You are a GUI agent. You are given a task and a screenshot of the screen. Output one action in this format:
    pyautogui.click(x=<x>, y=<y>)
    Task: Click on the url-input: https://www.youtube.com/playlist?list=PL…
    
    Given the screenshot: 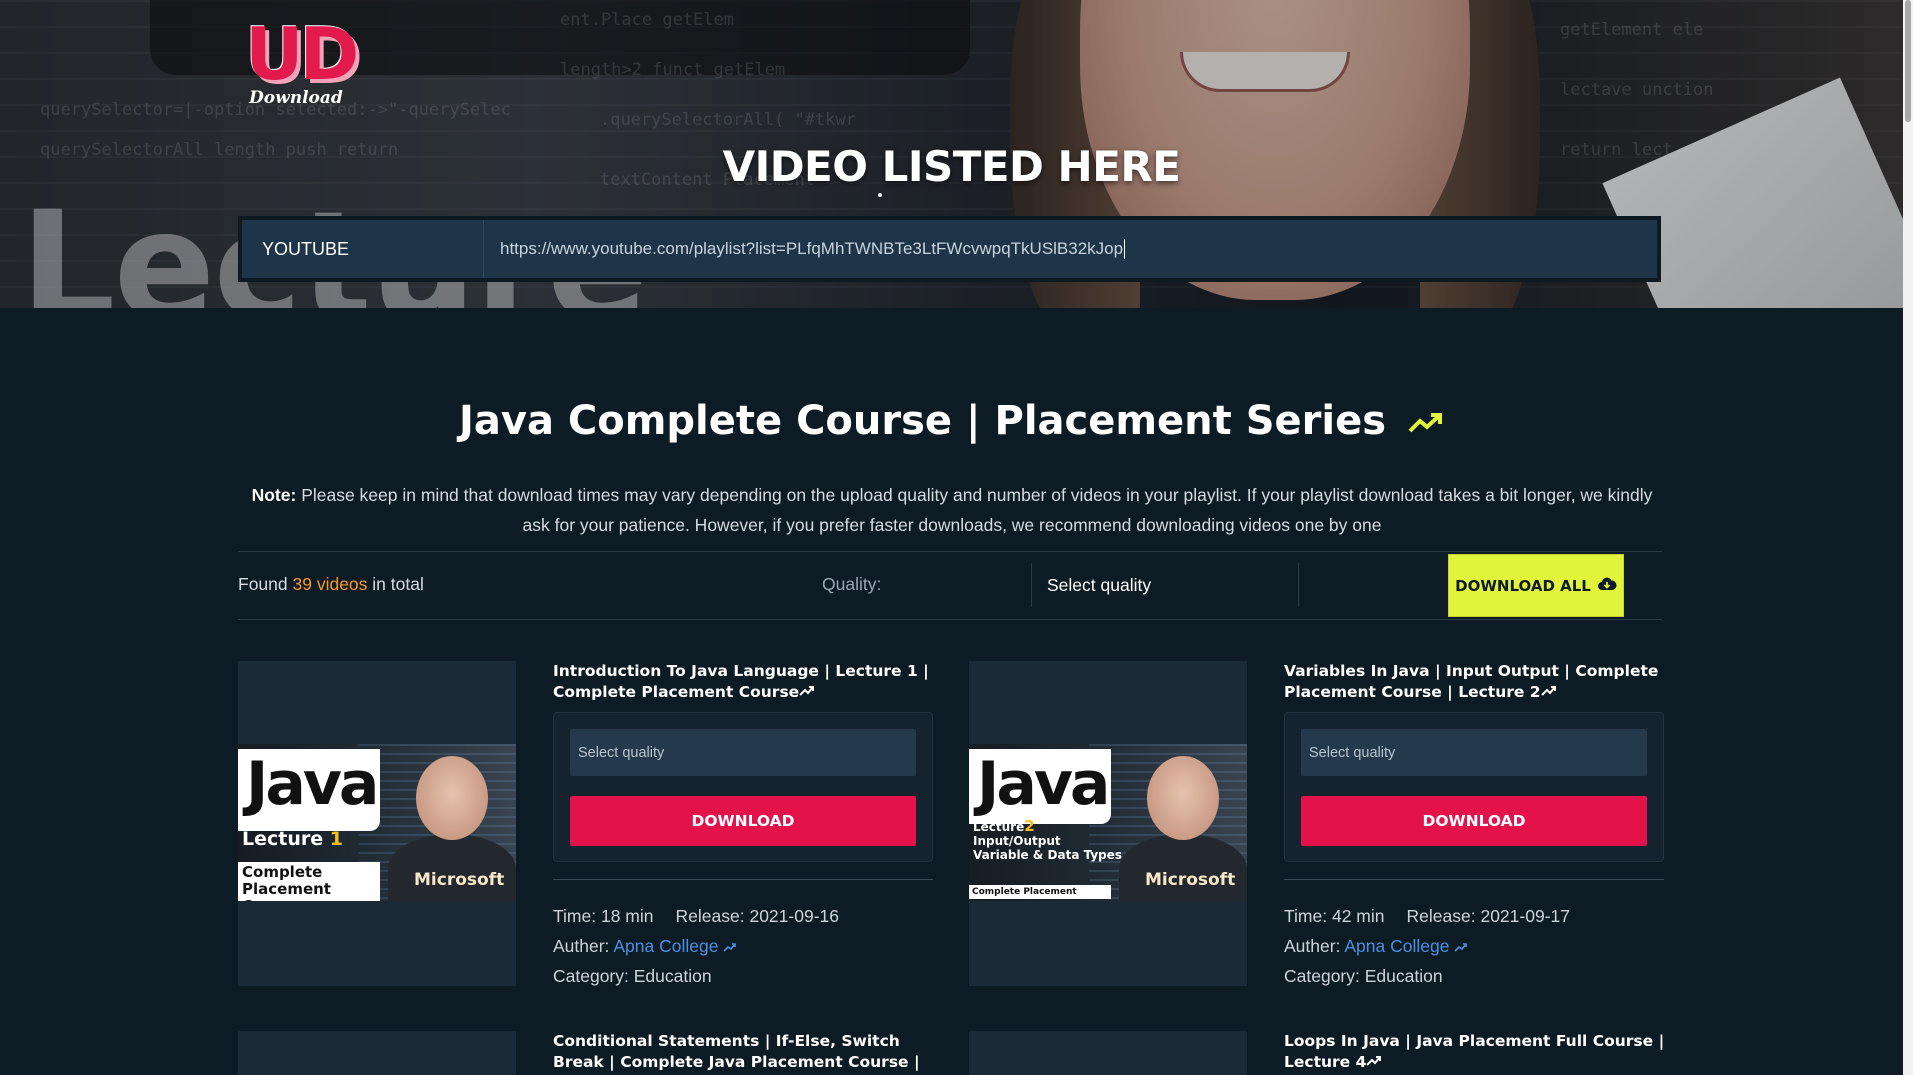 What is the action you would take?
    pyautogui.click(x=1070, y=249)
    